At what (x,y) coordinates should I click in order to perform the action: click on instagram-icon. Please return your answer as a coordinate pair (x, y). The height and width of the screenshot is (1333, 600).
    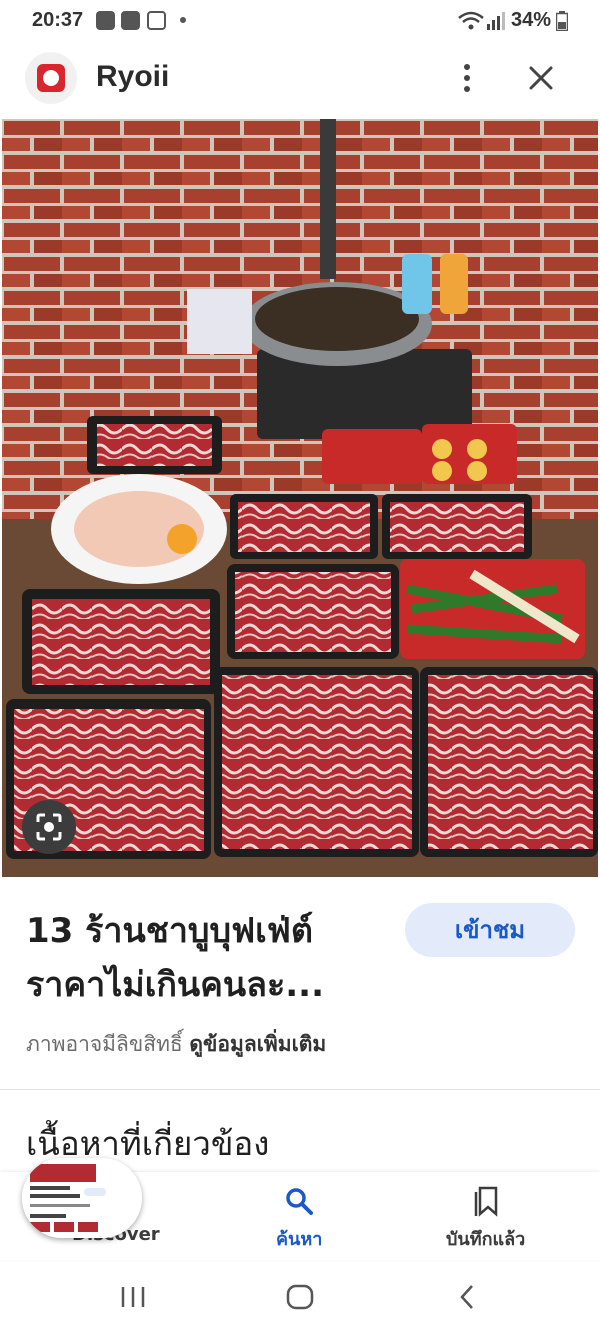
    Looking at the image, I should click on (156, 20).